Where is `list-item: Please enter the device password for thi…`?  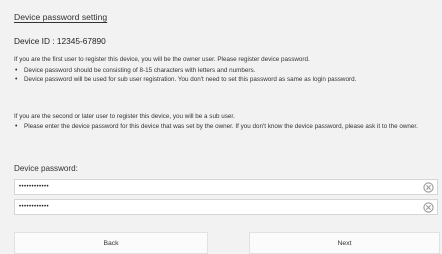
list-item: Please enter the device password for thi… is located at coordinates (222, 127).